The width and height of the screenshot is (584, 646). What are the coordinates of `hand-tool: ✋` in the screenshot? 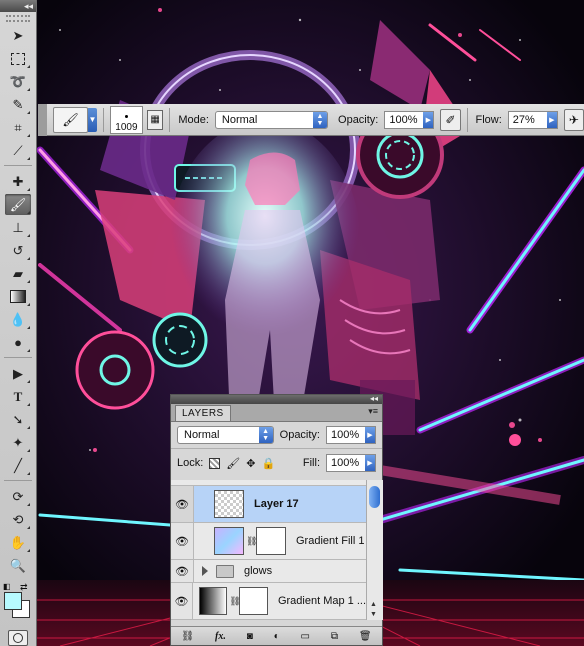 It's located at (18, 542).